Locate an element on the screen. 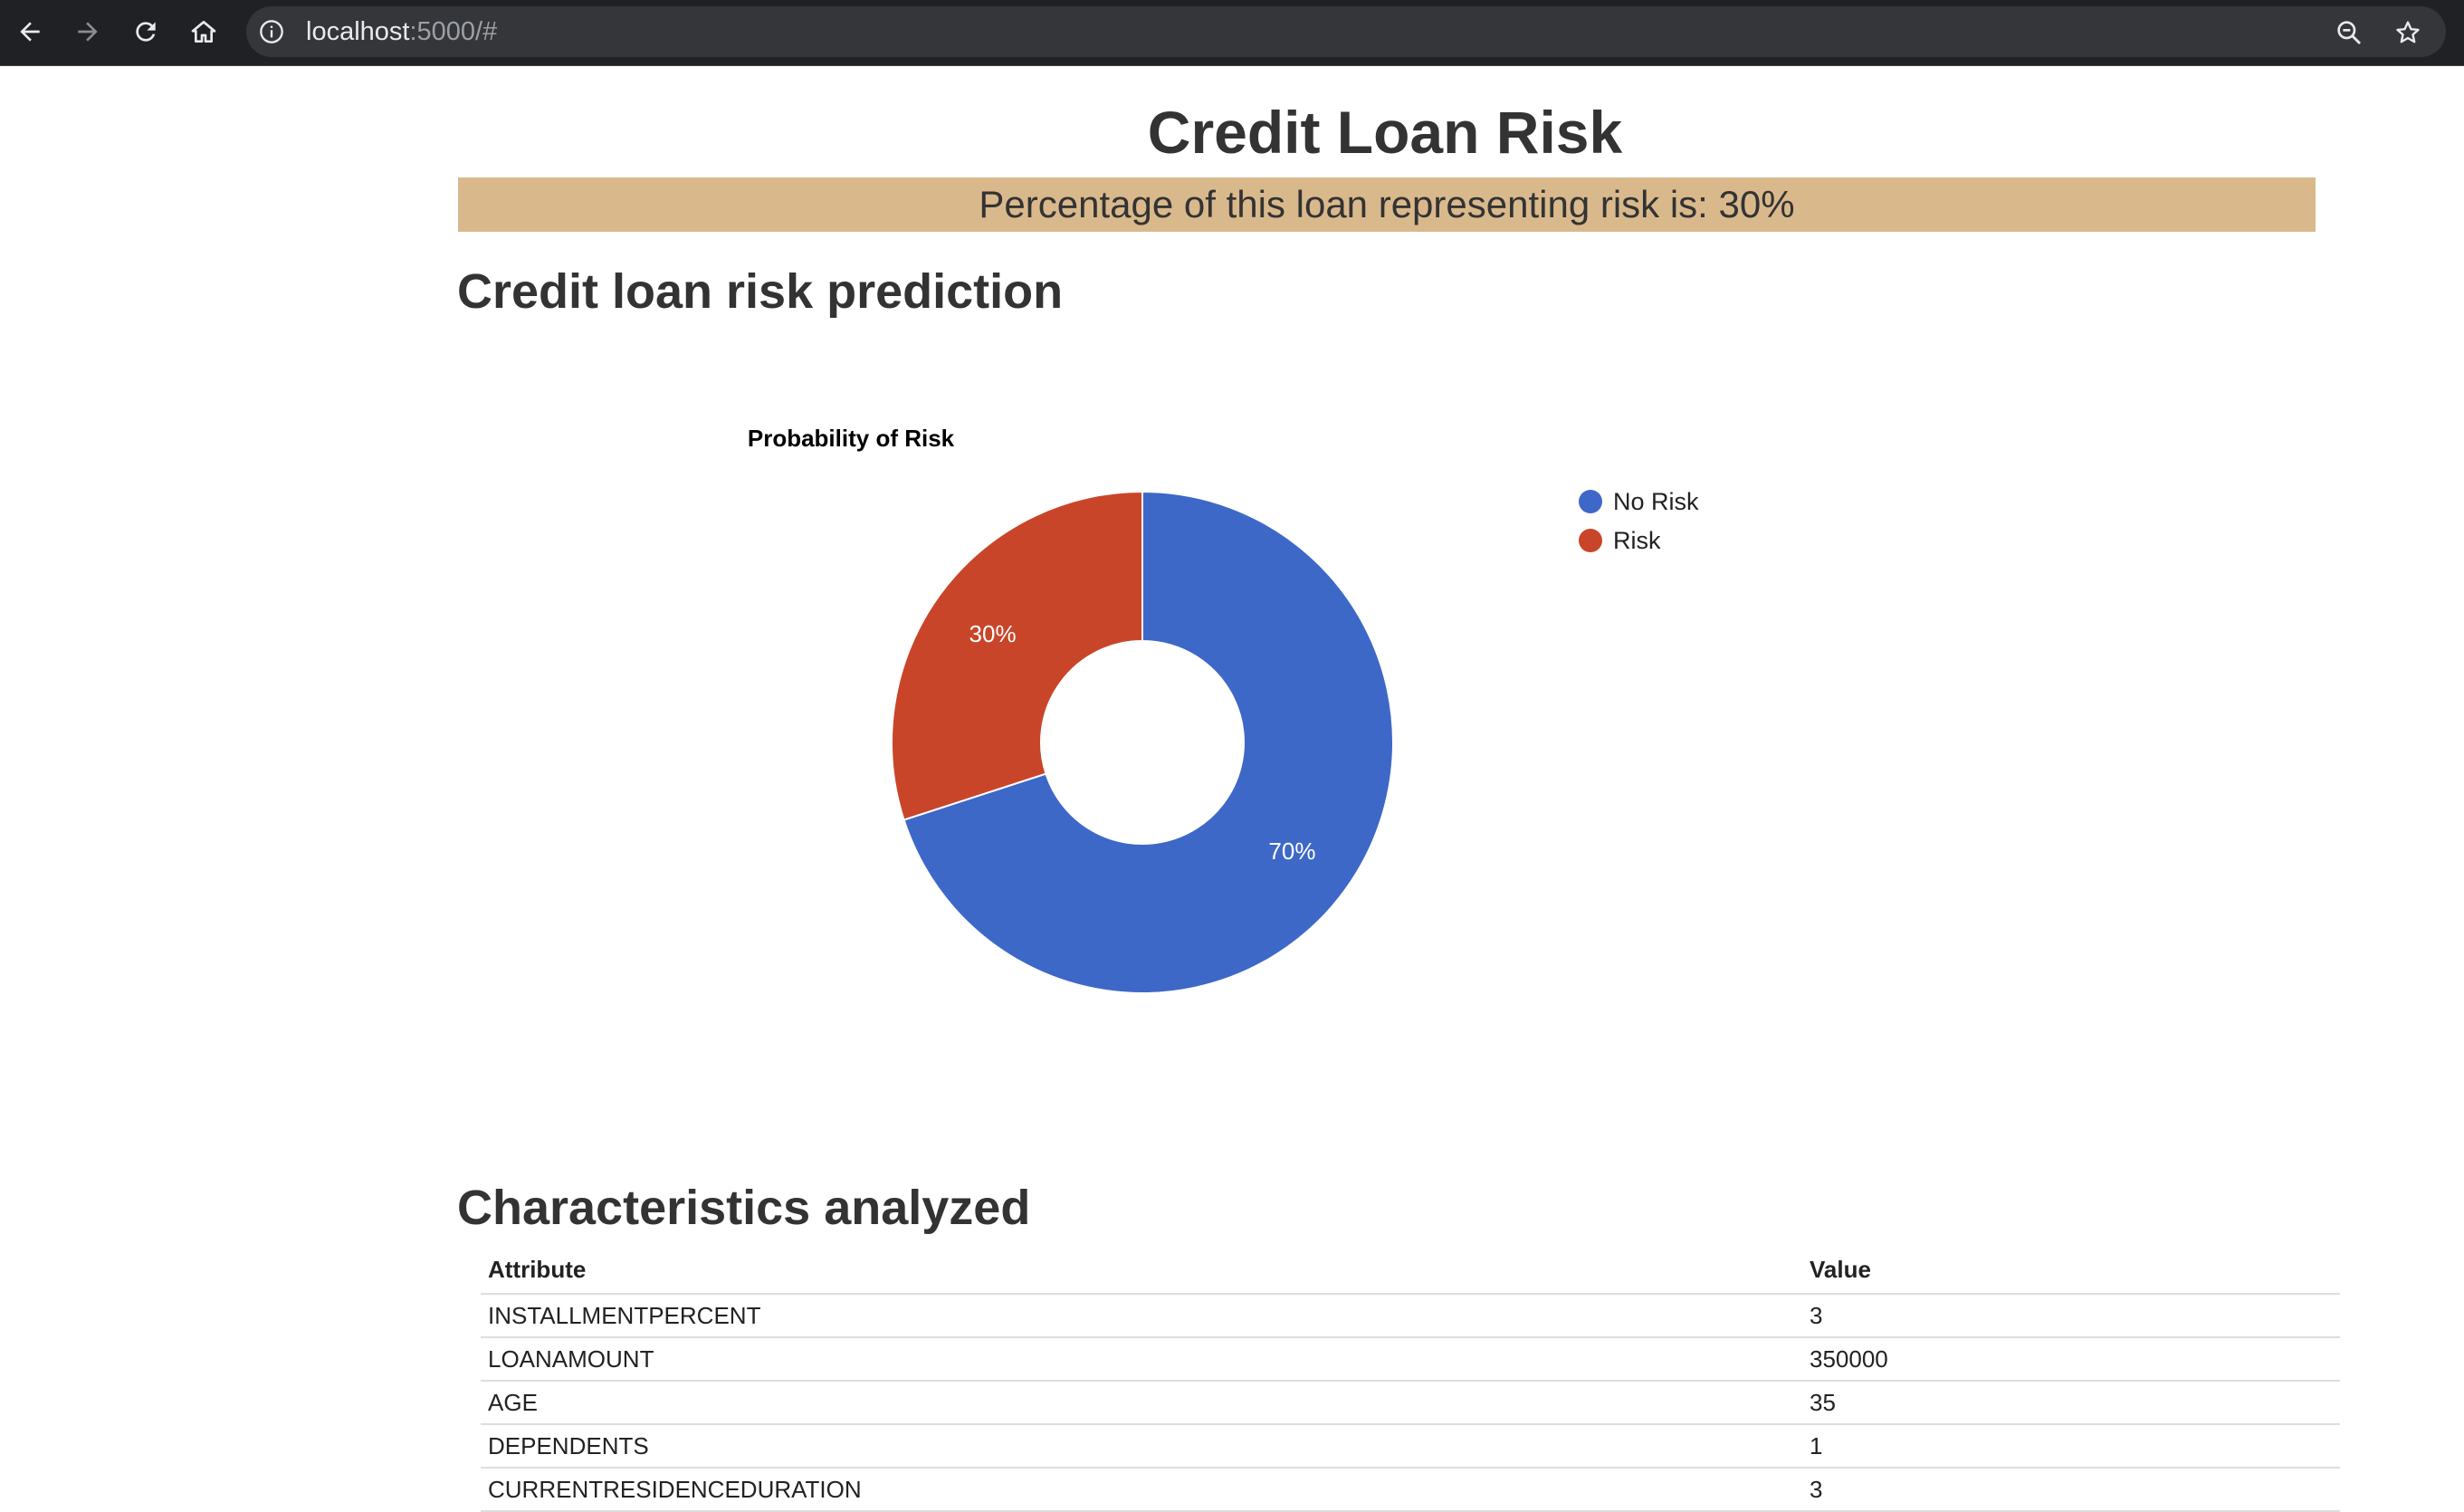 This screenshot has height=1512, width=2464. attribute-cell: LOANAMOUNT is located at coordinates (1141, 1359).